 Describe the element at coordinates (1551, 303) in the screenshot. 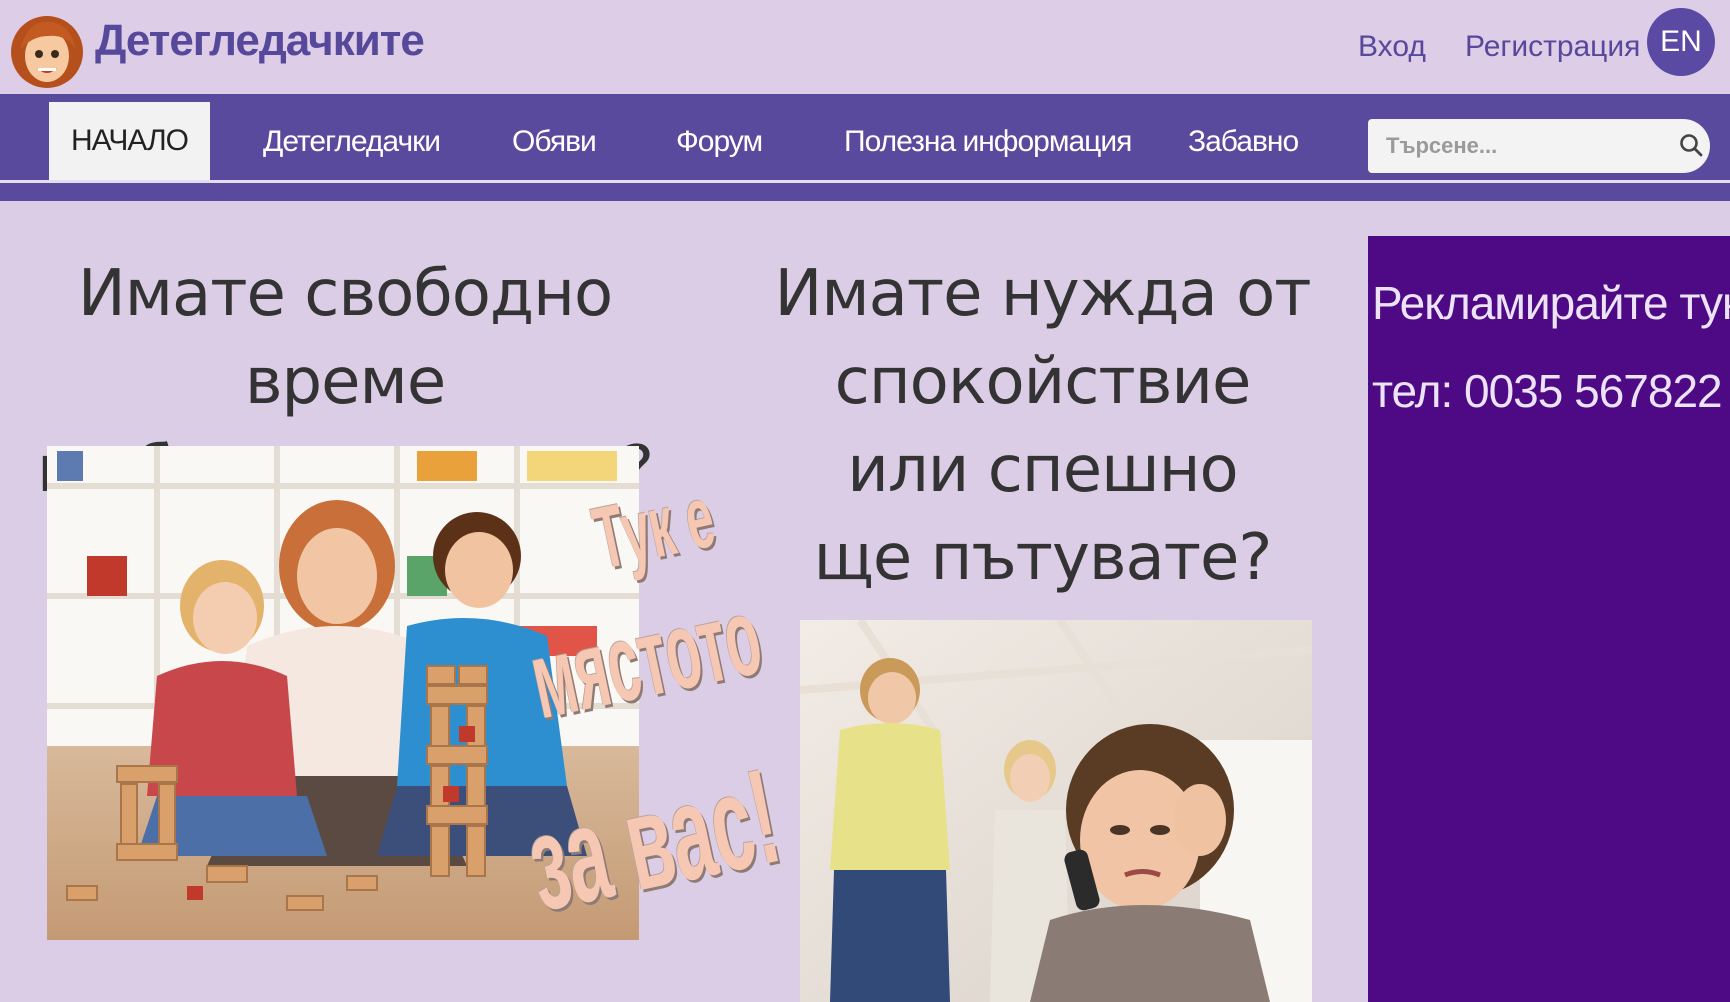

I see `advertise-heading: Рекламирайте тук!` at that location.